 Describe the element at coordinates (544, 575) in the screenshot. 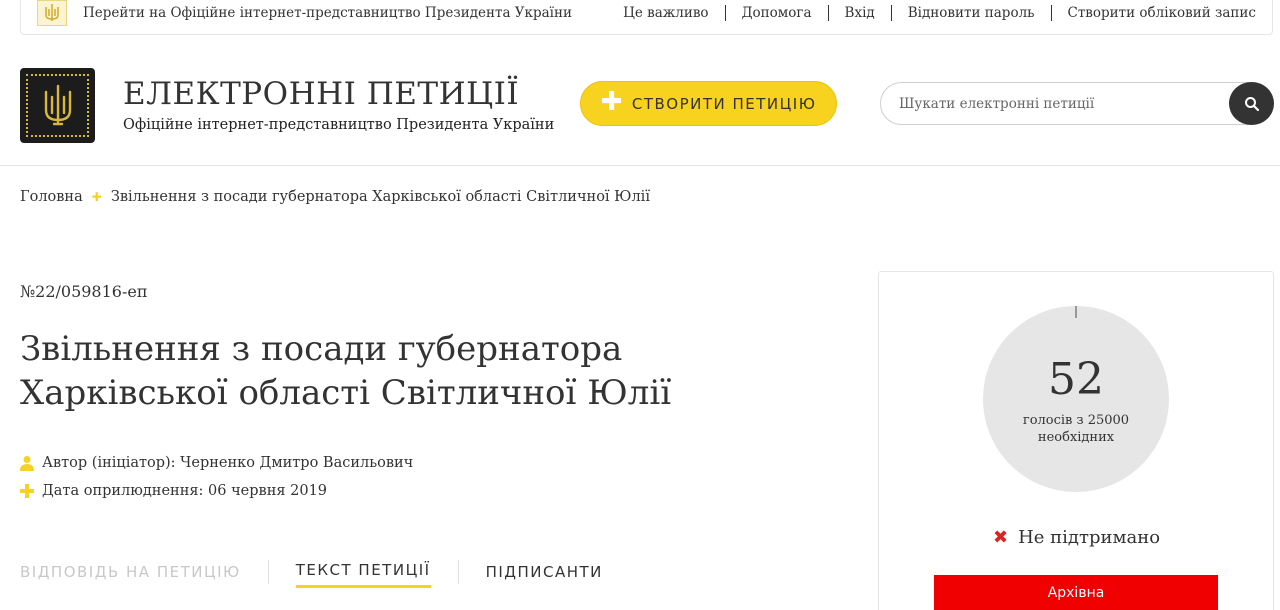

I see `tab-signers: ПІДПИСАНТИ` at that location.